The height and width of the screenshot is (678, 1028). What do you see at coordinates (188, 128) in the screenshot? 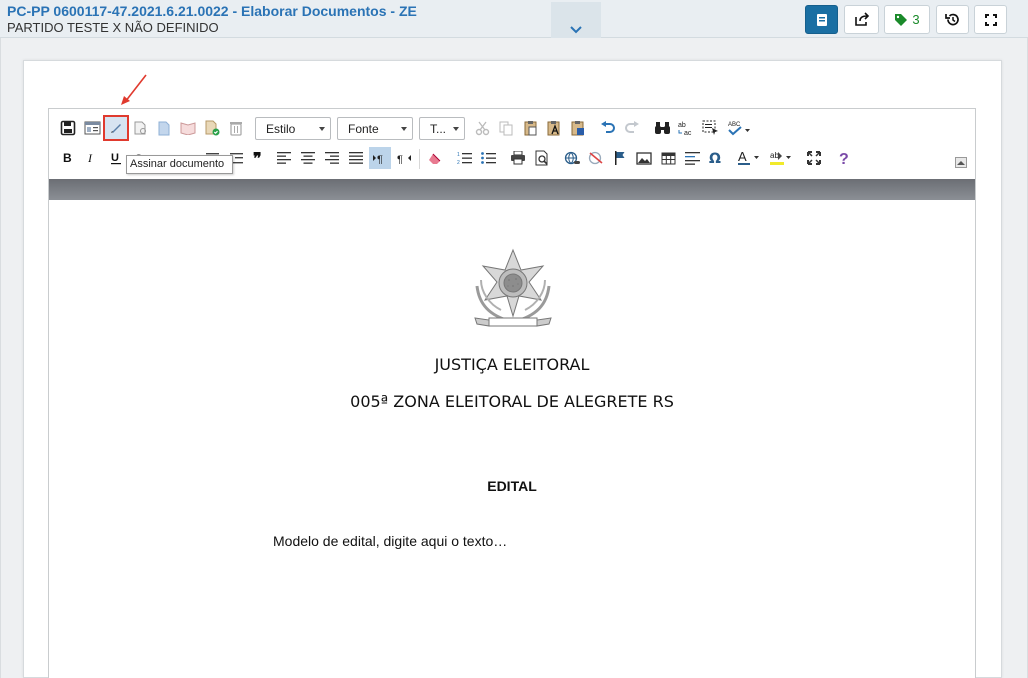
I see `book-button` at bounding box center [188, 128].